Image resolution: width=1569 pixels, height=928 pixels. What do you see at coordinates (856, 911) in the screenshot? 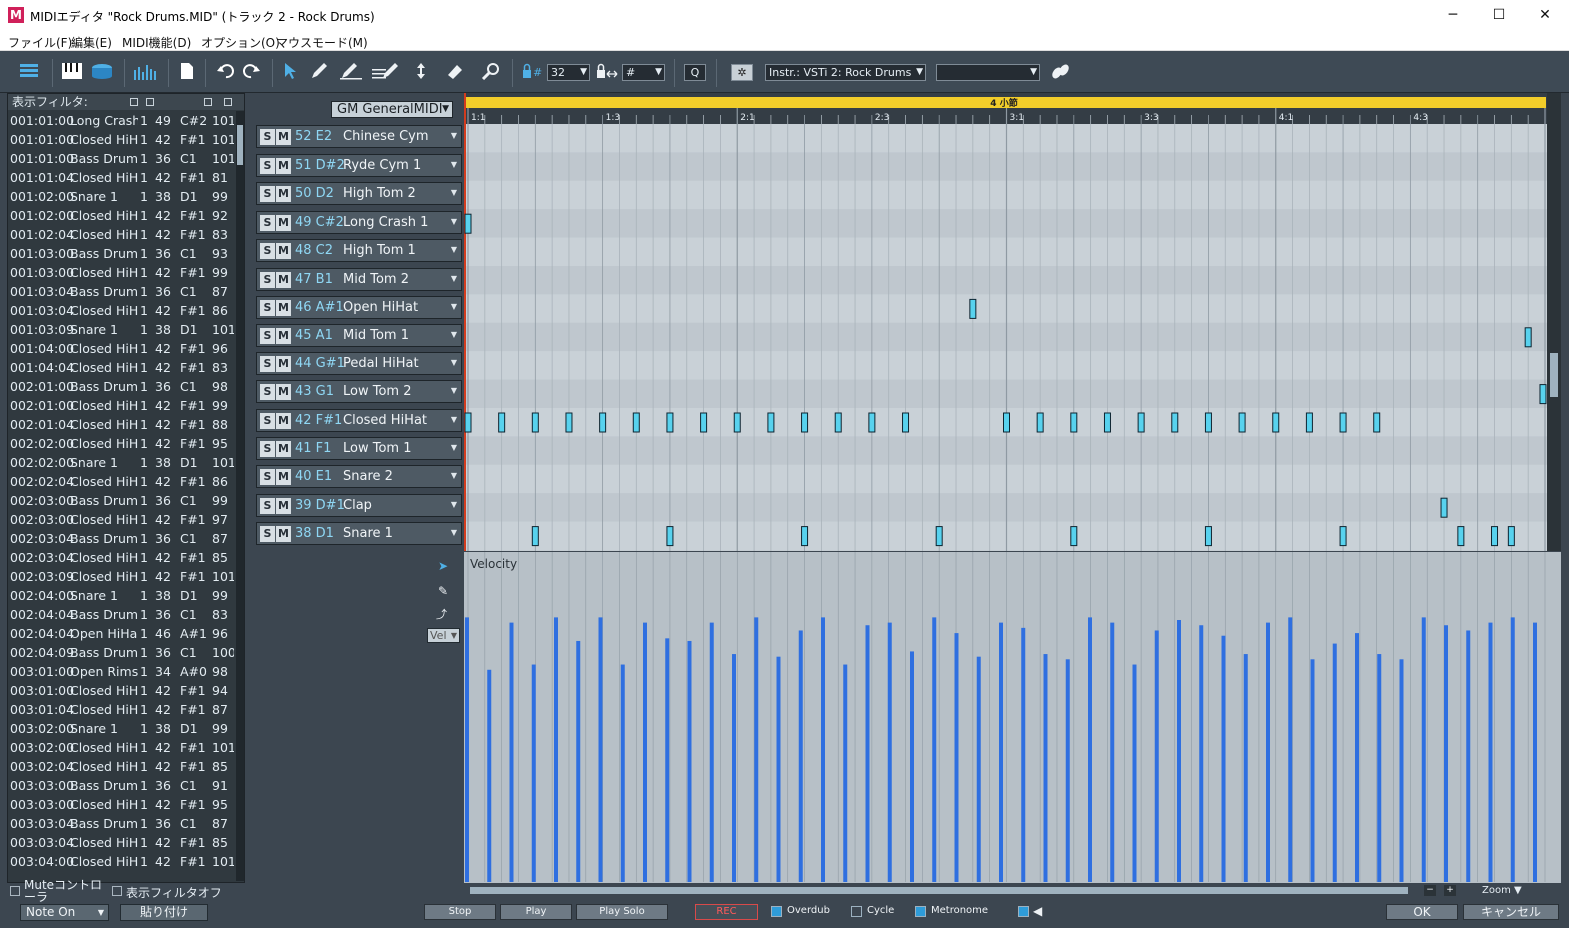
I see `cycle-checkbox` at bounding box center [856, 911].